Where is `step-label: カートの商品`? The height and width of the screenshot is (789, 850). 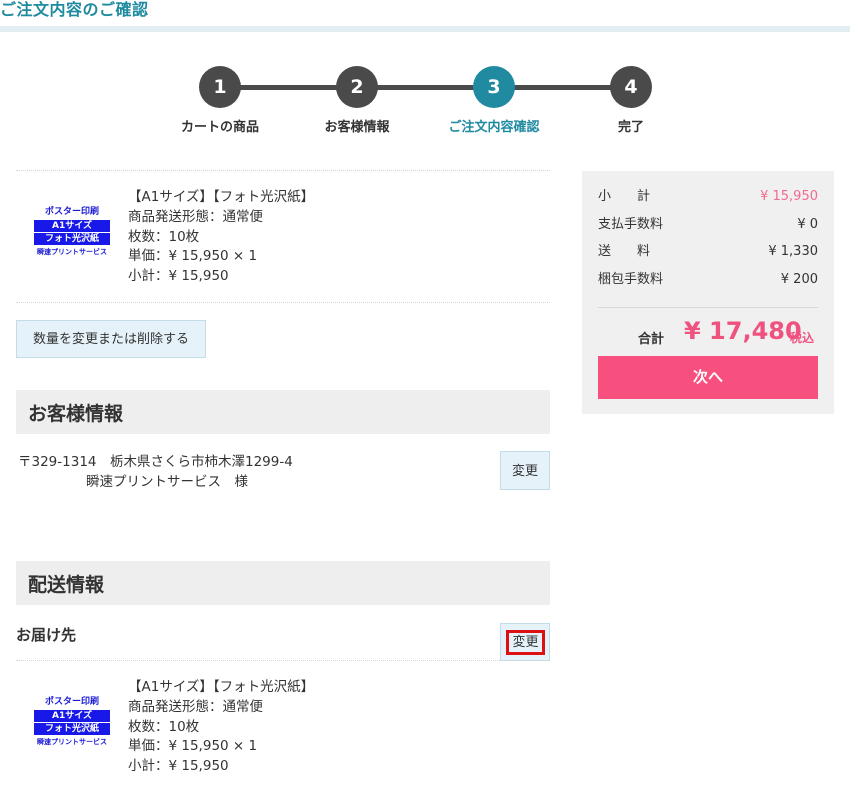 step-label: カートの商品 is located at coordinates (219, 127).